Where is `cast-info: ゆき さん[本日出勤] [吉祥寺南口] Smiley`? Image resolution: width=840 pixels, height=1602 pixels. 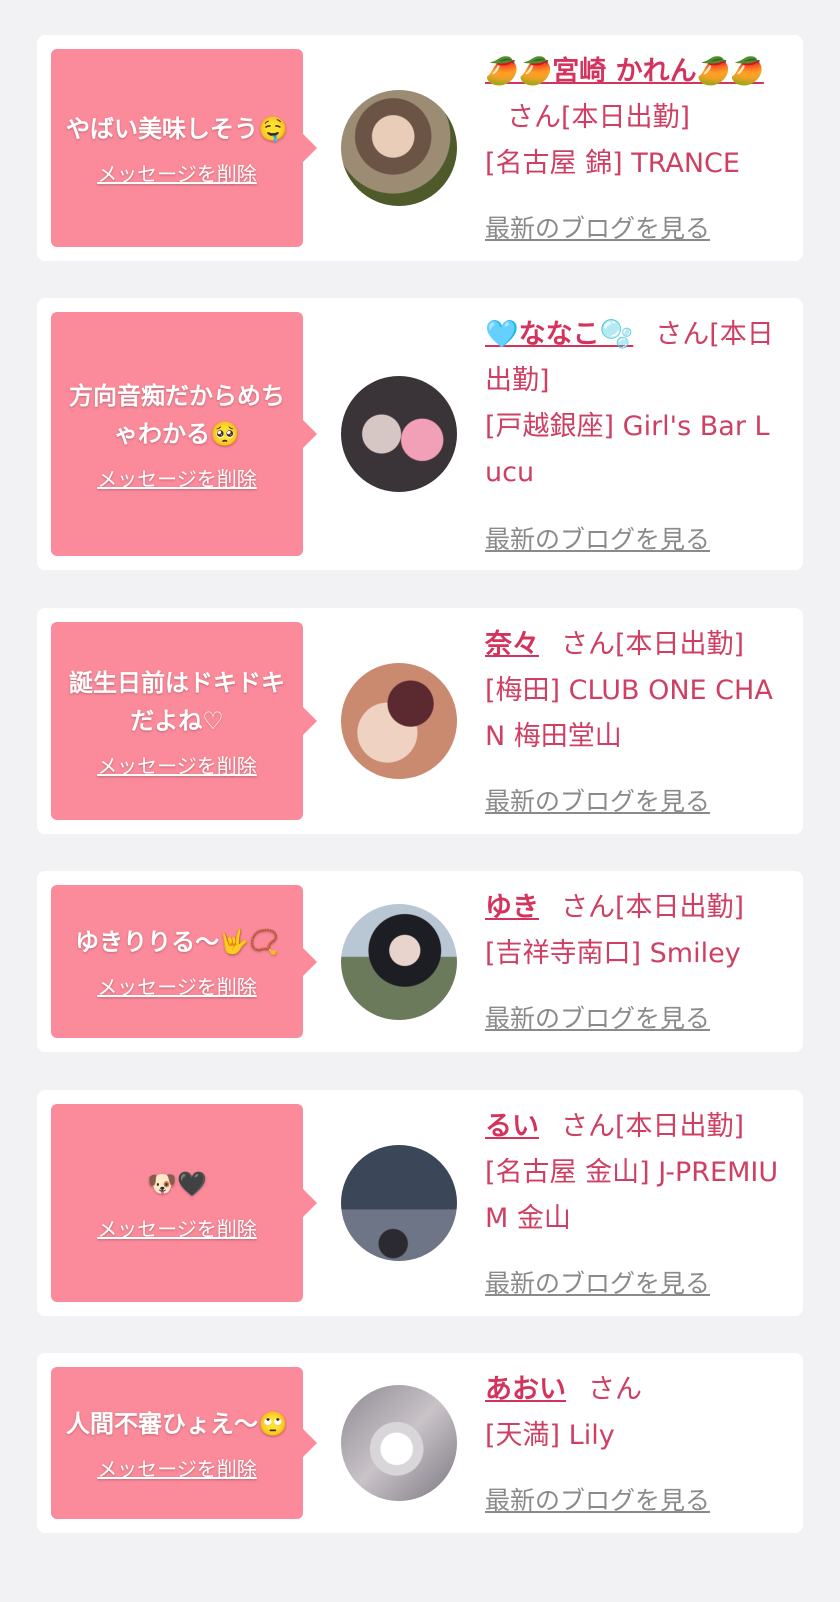
cast-info: ゆき さん[本日出勤] [吉祥寺南口] Smiley is located at coordinates (635, 931).